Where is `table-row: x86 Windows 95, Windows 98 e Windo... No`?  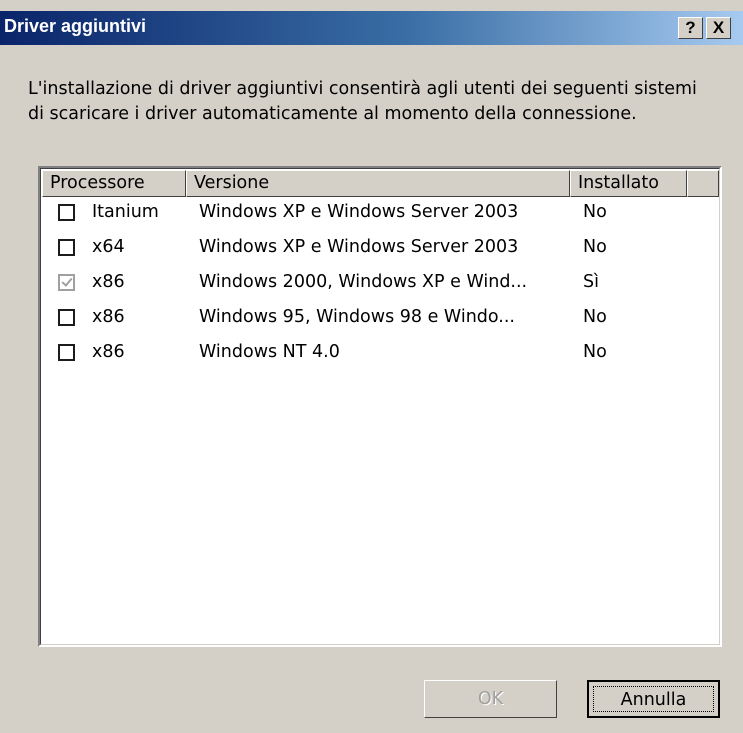 table-row: x86 Windows 95, Windows 98 e Windo... No is located at coordinates (381, 321).